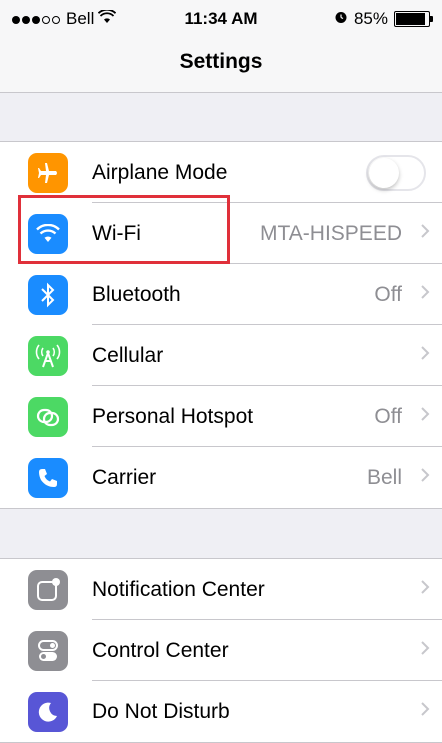 This screenshot has width=442, height=743. What do you see at coordinates (370, 18) in the screenshot?
I see `battery-percent: 85%` at bounding box center [370, 18].